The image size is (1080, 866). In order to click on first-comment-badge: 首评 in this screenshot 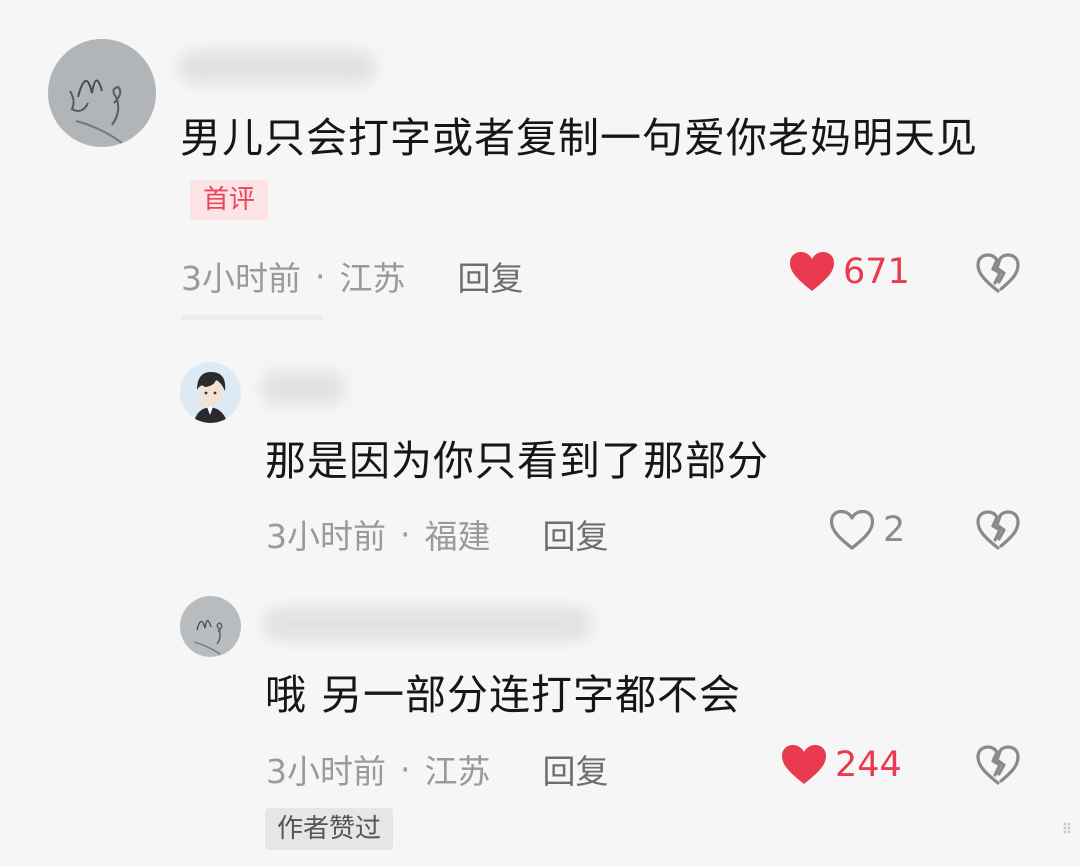, I will do `click(229, 200)`.